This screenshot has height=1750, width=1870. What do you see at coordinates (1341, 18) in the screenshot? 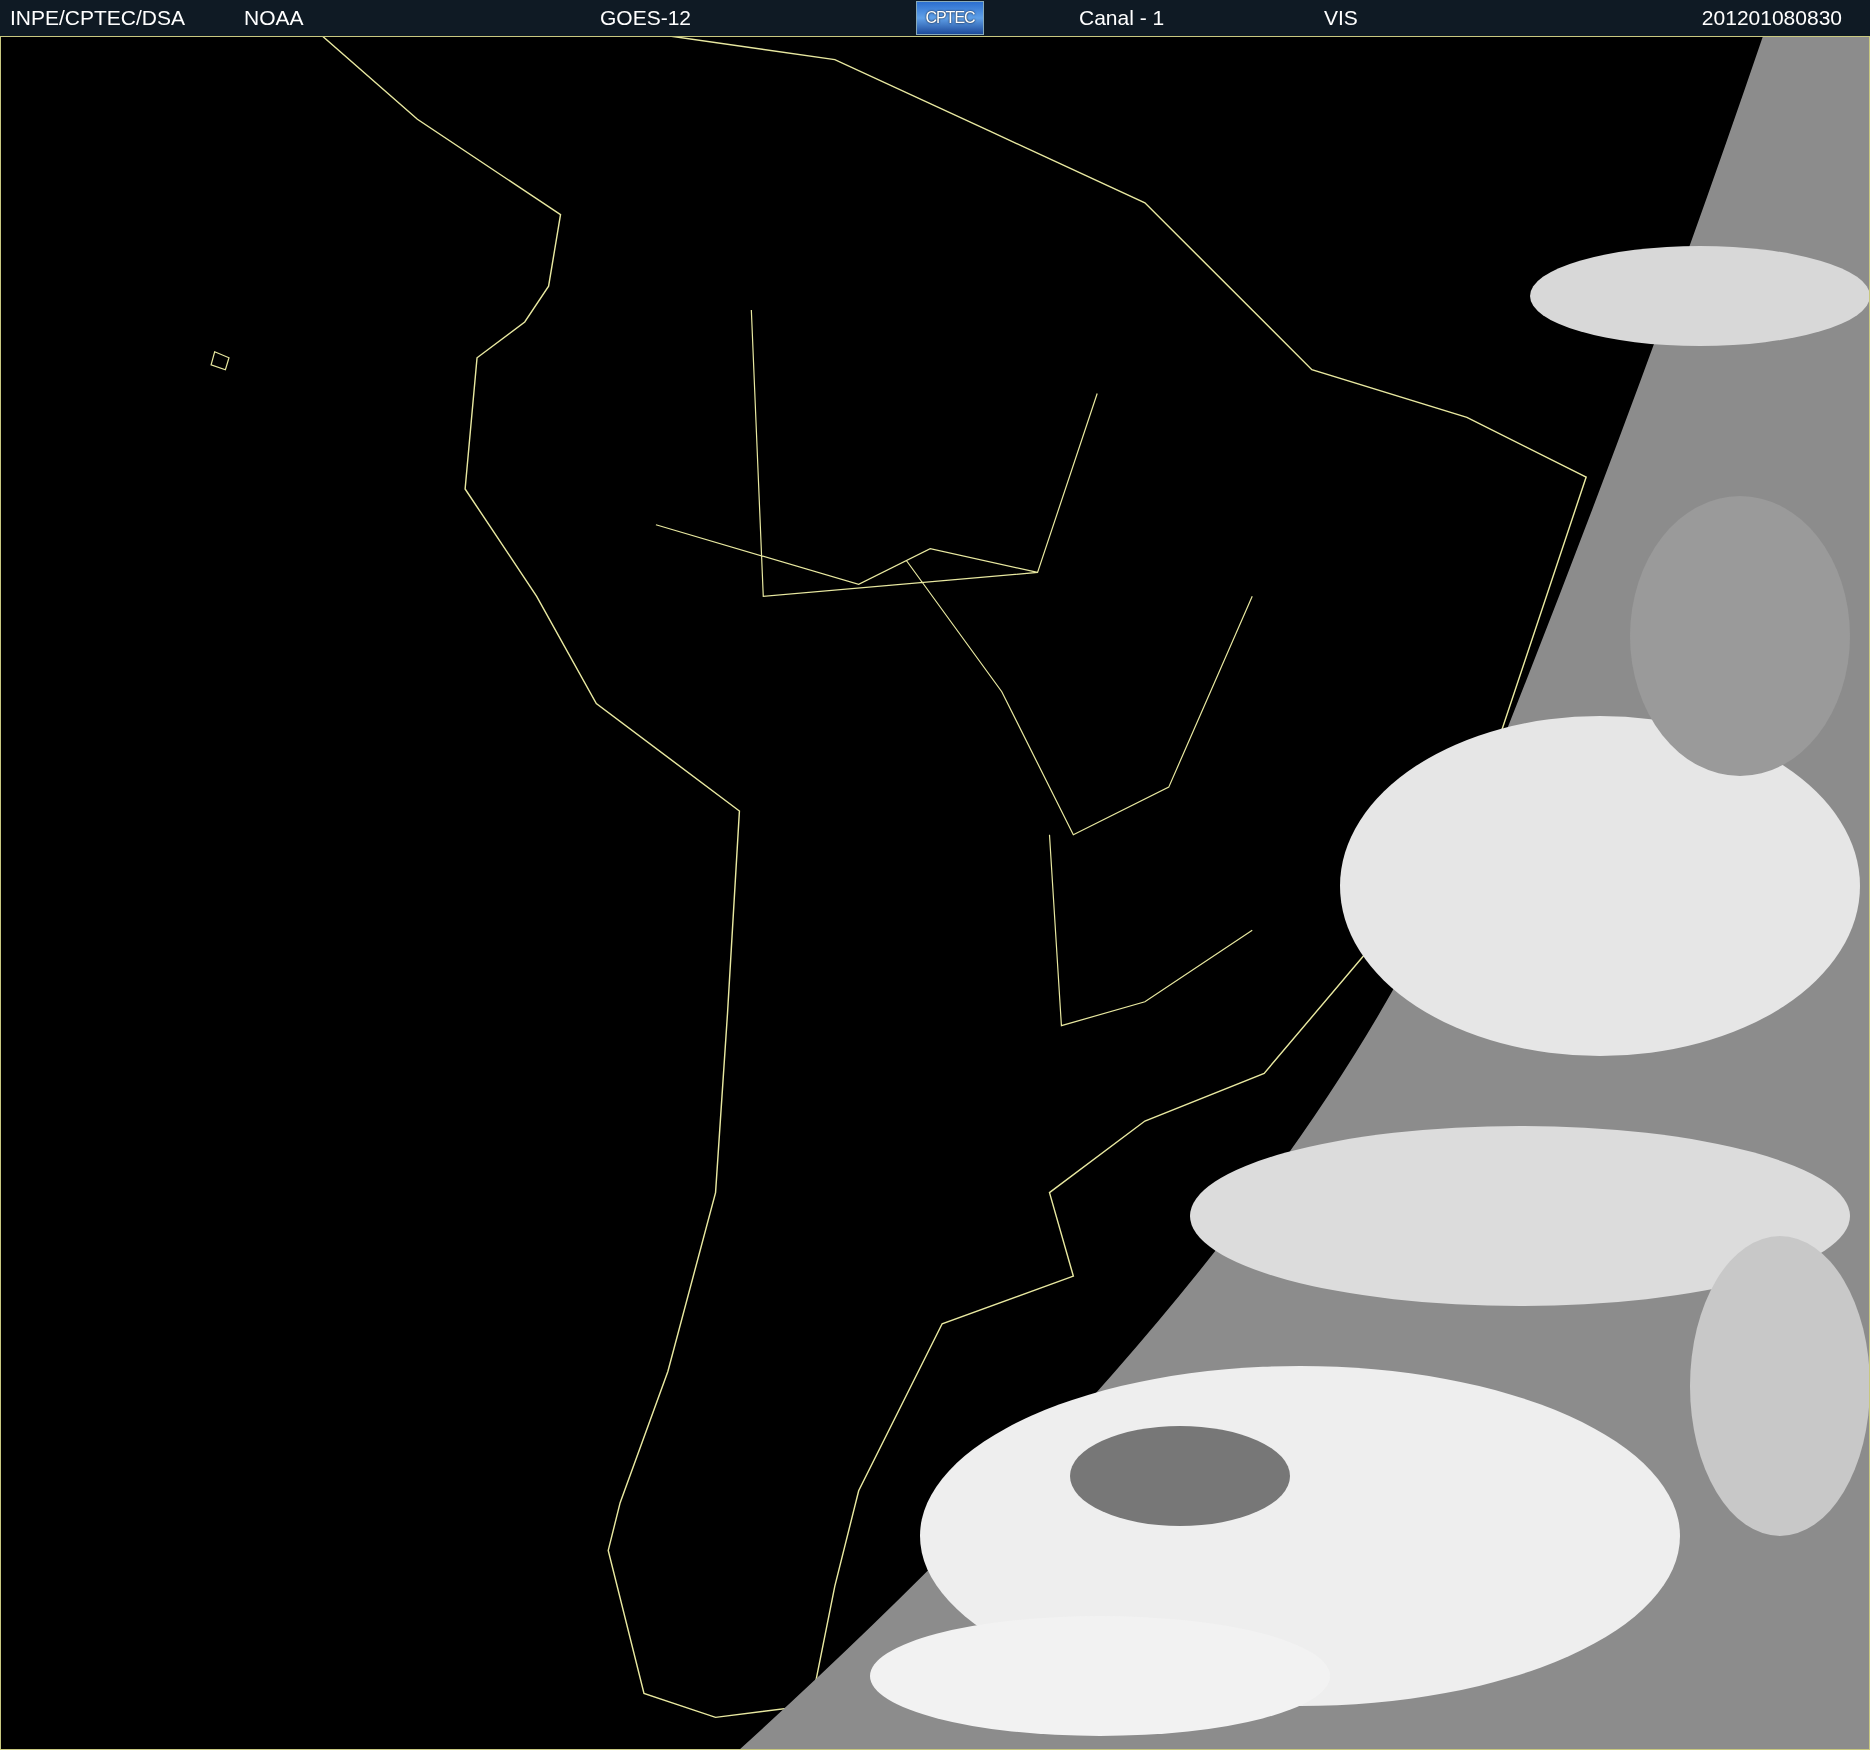
I see `band-label: VIS` at bounding box center [1341, 18].